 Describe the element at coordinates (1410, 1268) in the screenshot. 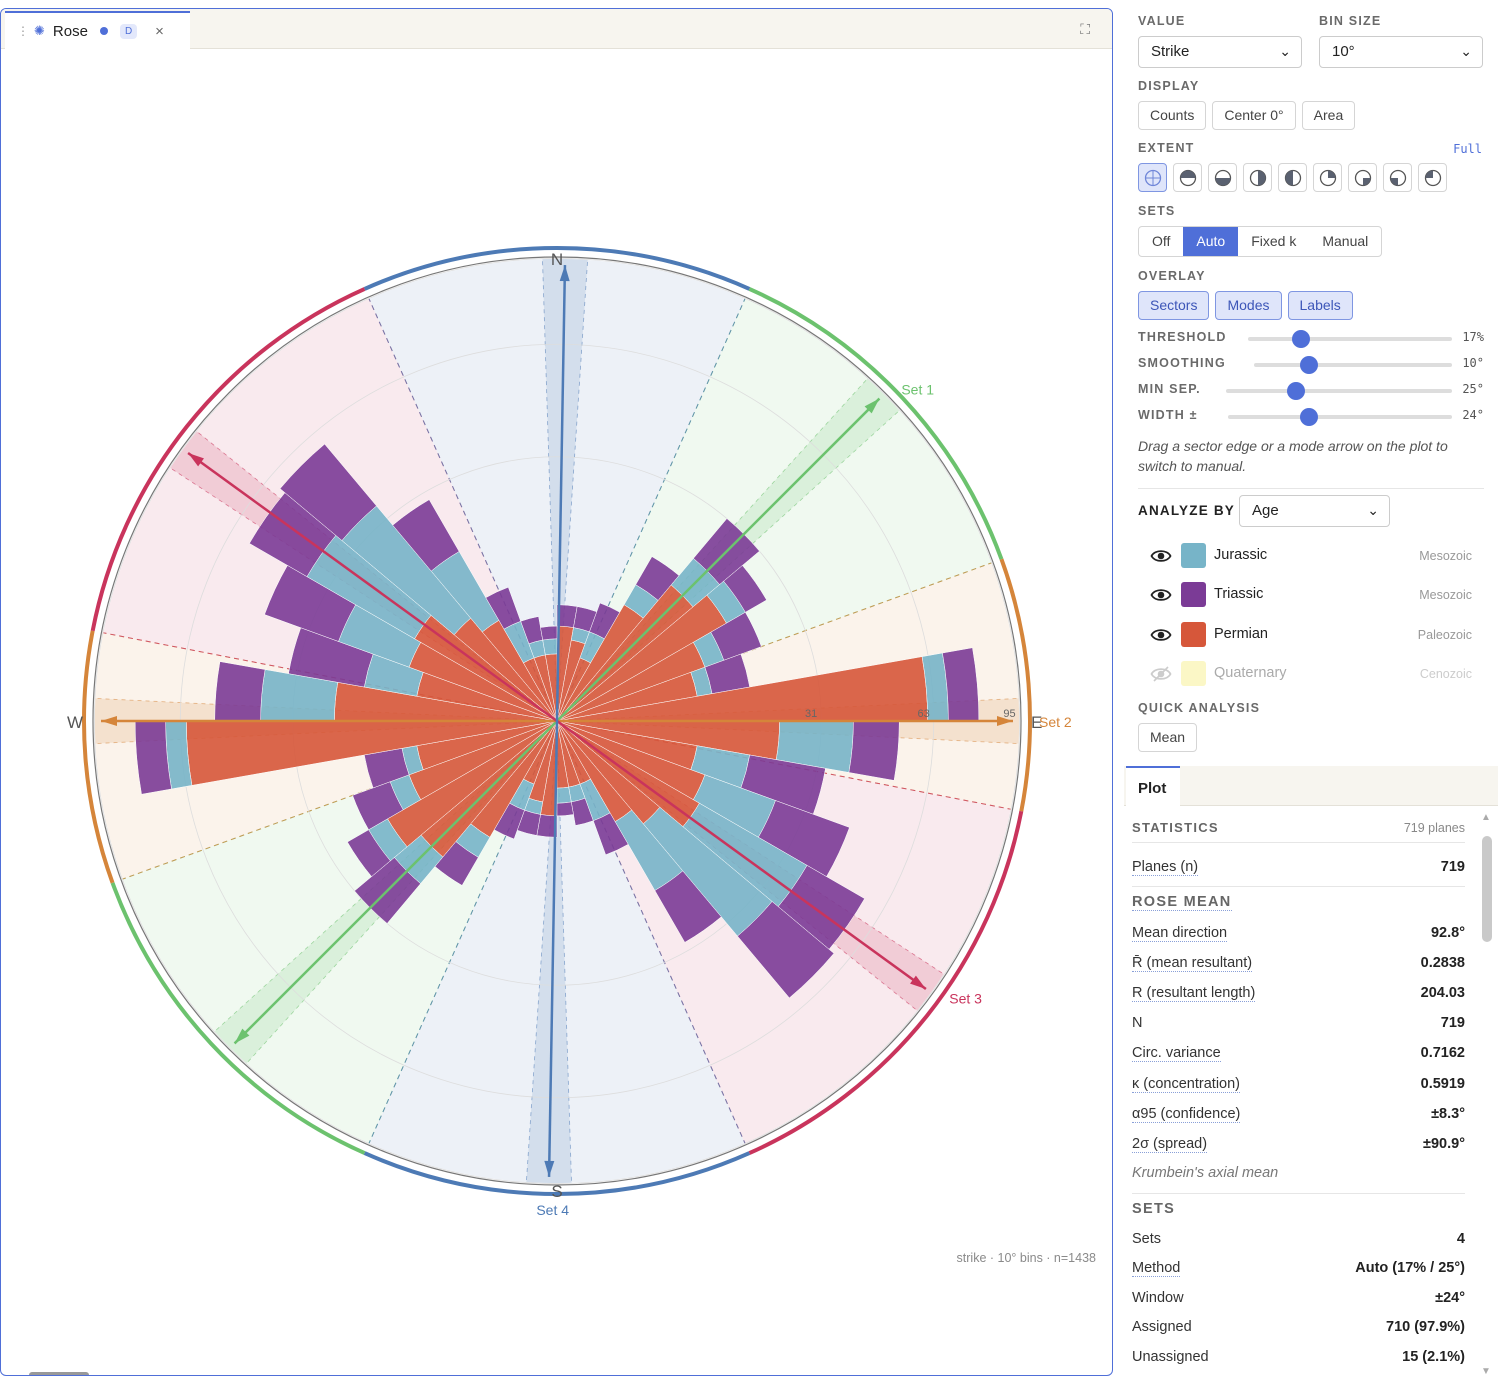

I see `stat-value: Auto (17% / 25°)` at that location.